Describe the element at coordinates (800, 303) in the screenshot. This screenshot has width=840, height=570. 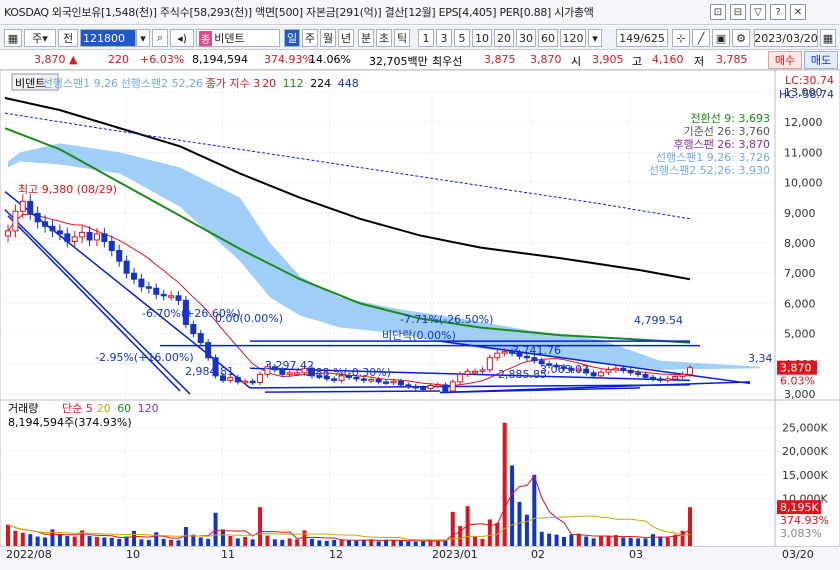
I see `y-tick-label: 6,000` at that location.